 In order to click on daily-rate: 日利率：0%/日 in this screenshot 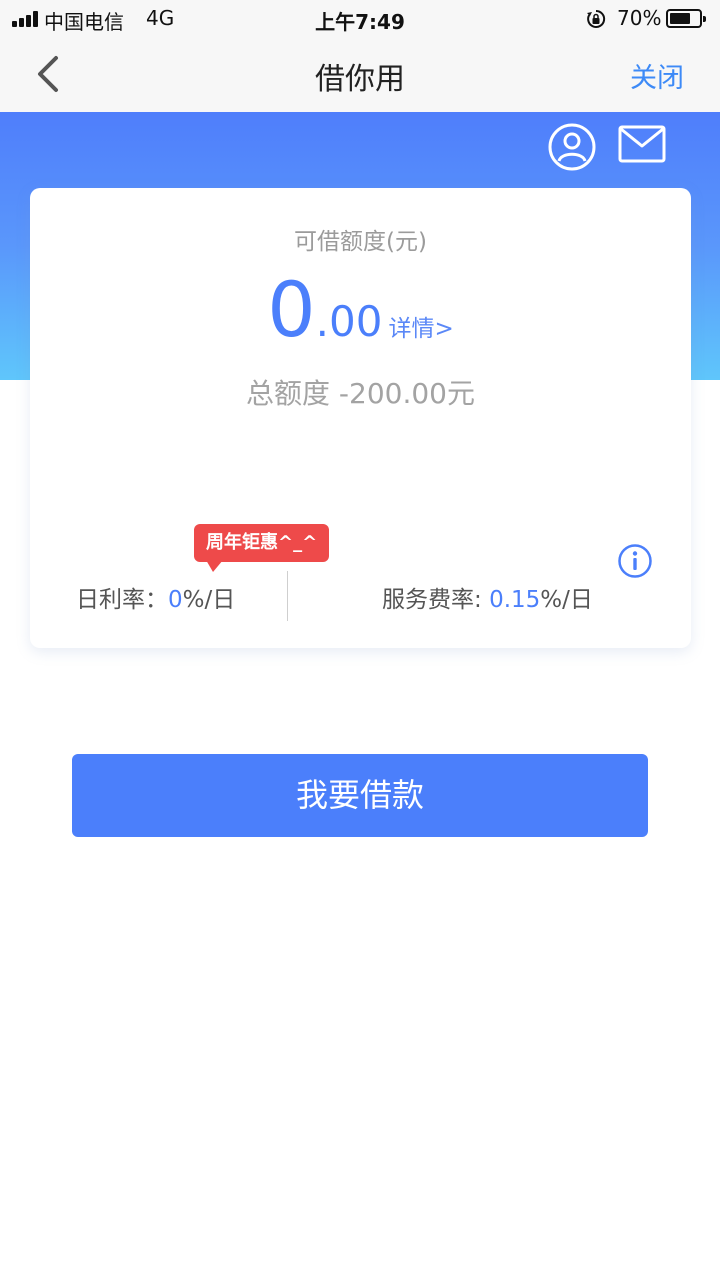, I will do `click(155, 597)`.